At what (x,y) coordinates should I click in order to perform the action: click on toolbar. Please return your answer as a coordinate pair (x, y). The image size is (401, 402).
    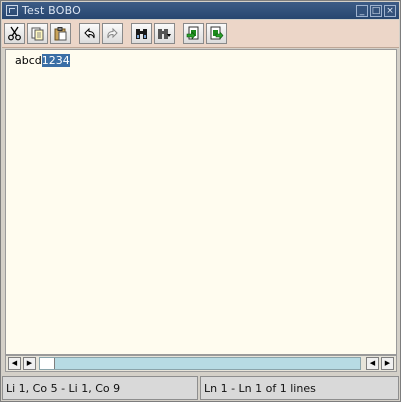
    Looking at the image, I should click on (200, 34).